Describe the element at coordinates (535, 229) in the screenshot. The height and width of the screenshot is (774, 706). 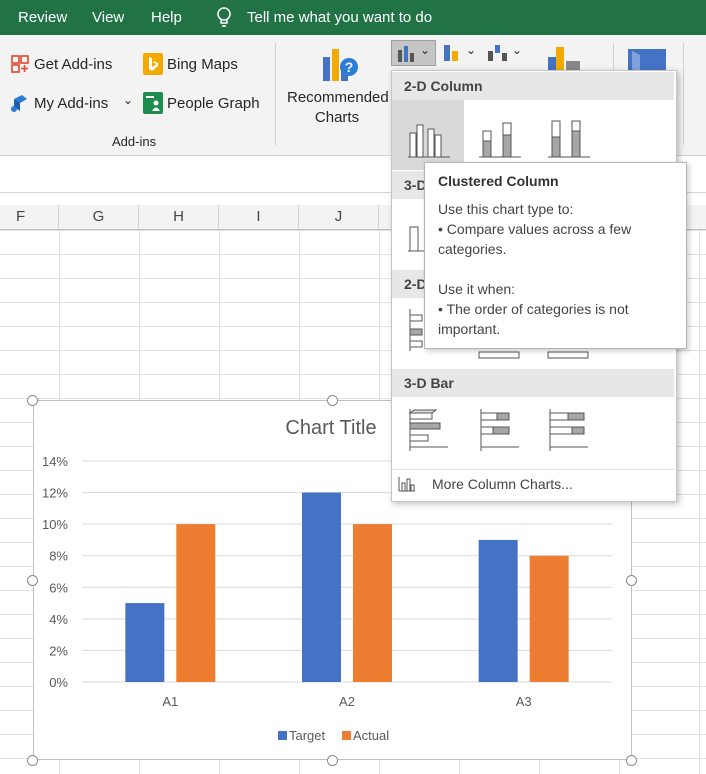
I see `tooltip-line-2: • Compare values across a few` at that location.